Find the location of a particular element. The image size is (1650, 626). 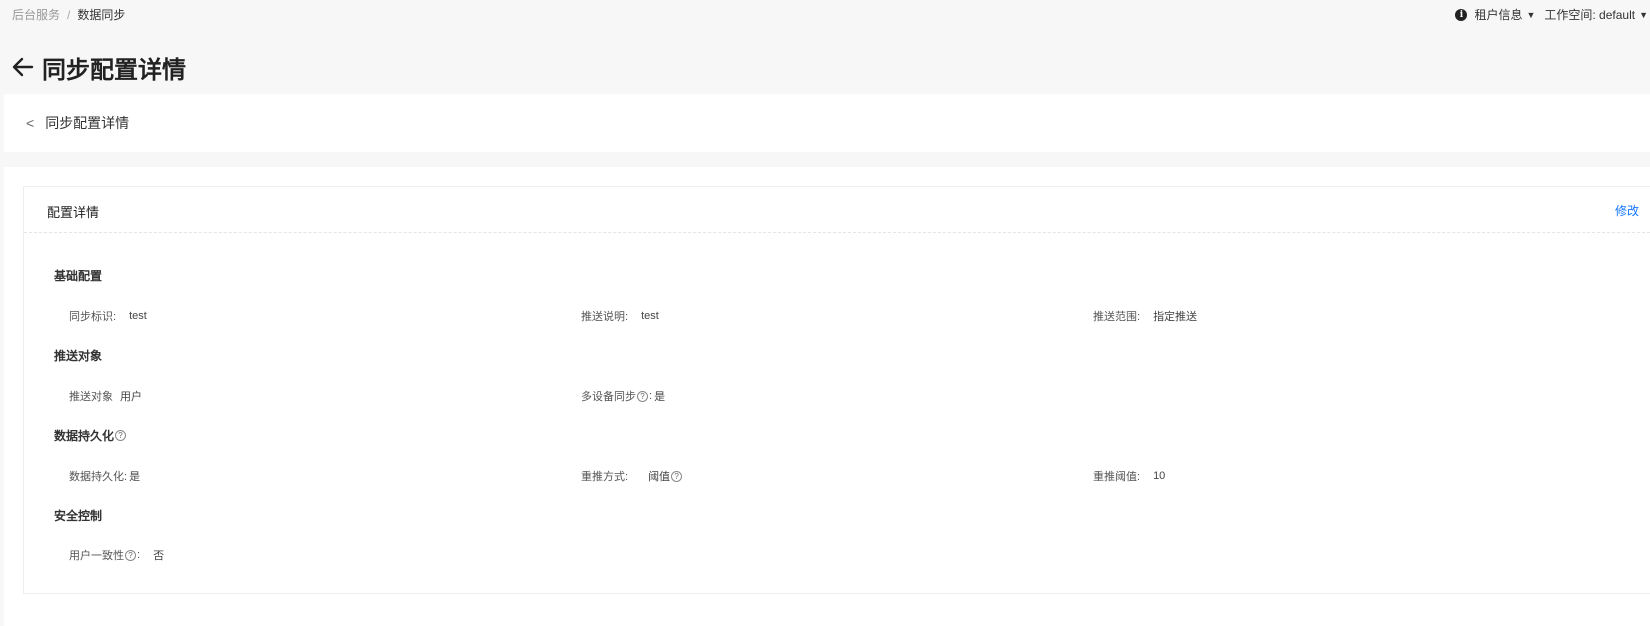

top-bar: 后台服务 / 数据同步 i 租户信息 ▼ 工作空间: default ▼ is located at coordinates (825, 14).